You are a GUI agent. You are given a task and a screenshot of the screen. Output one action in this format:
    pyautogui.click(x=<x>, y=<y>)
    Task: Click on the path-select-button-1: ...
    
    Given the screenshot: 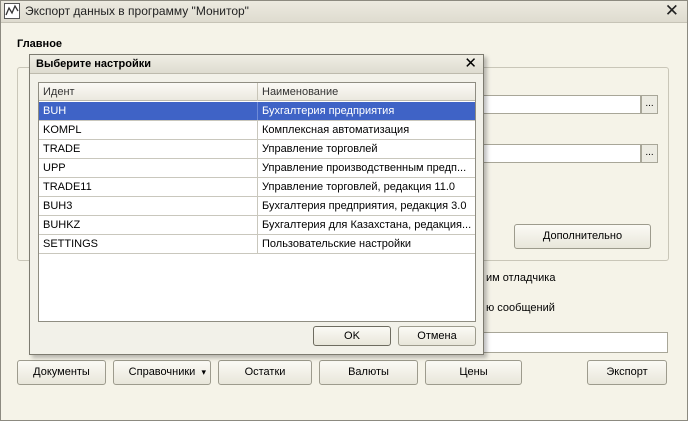 What is the action you would take?
    pyautogui.click(x=649, y=104)
    